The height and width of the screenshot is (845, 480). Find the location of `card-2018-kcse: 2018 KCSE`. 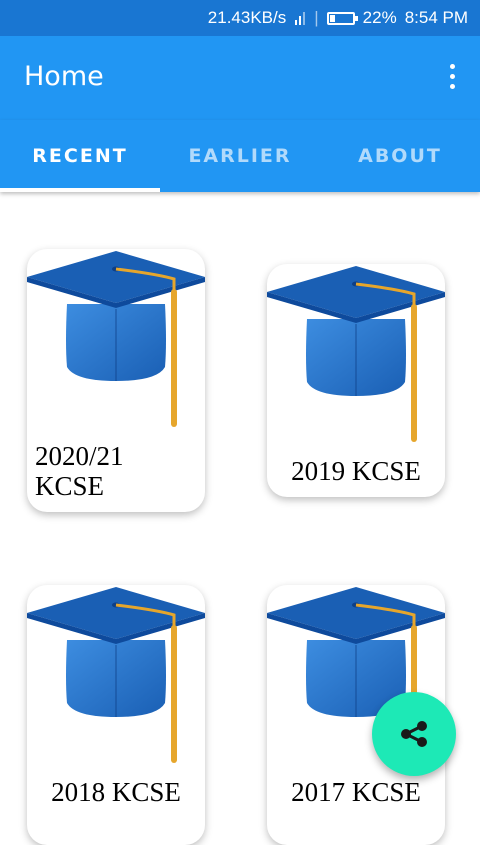

card-2018-kcse: 2018 KCSE is located at coordinates (116, 715).